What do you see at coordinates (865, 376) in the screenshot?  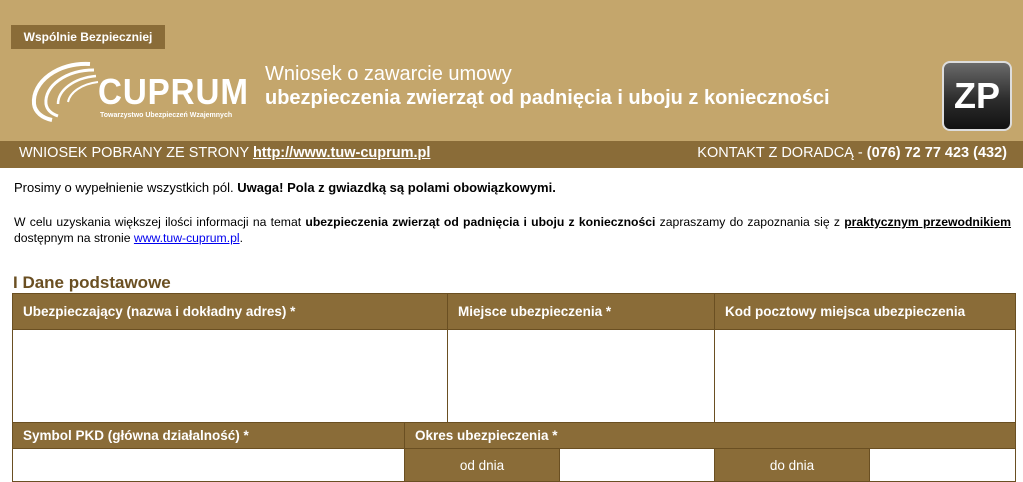 I see `postcode-field` at bounding box center [865, 376].